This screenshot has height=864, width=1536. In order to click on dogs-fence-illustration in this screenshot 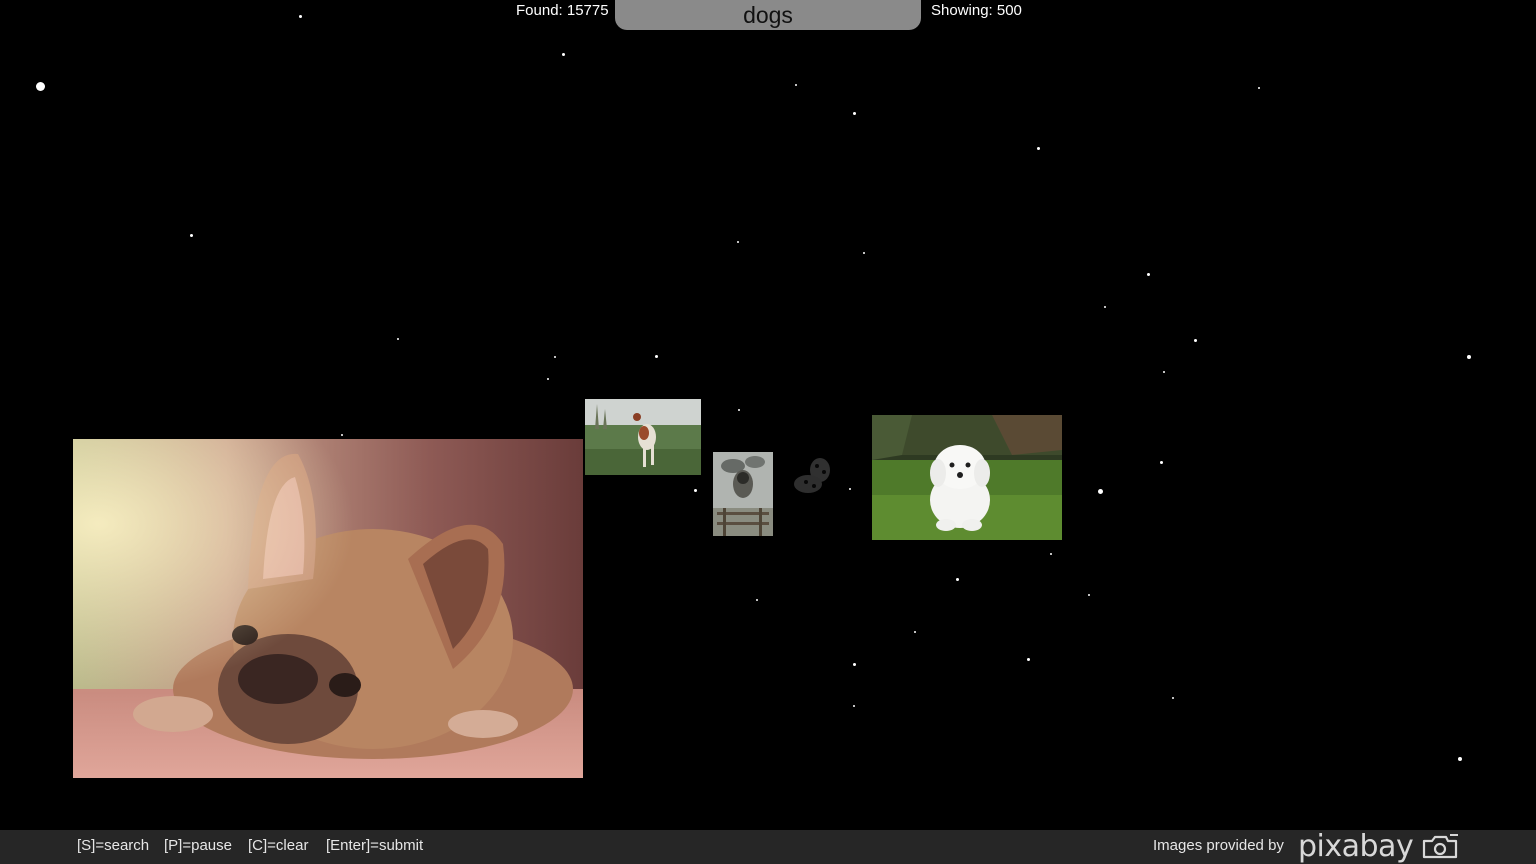, I will do `click(743, 494)`.